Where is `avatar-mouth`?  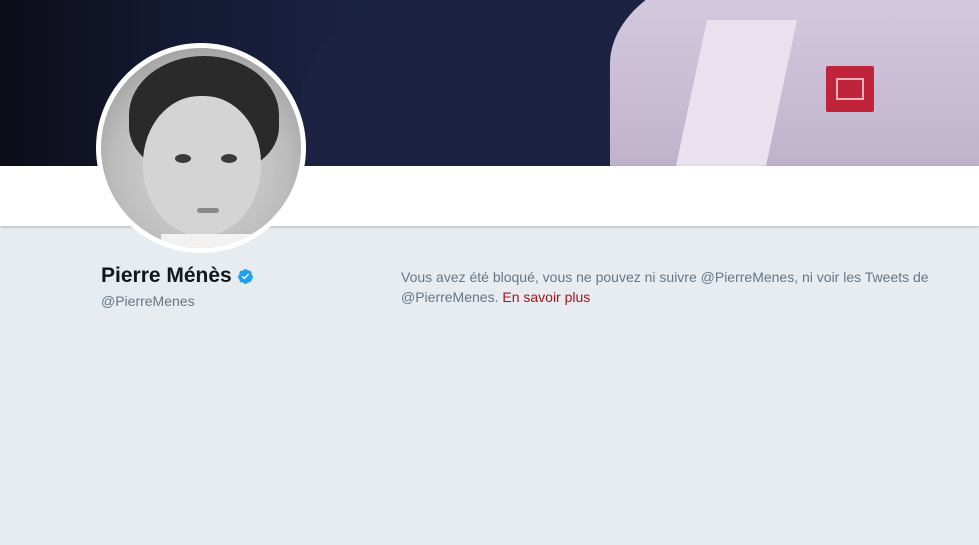 avatar-mouth is located at coordinates (208, 210).